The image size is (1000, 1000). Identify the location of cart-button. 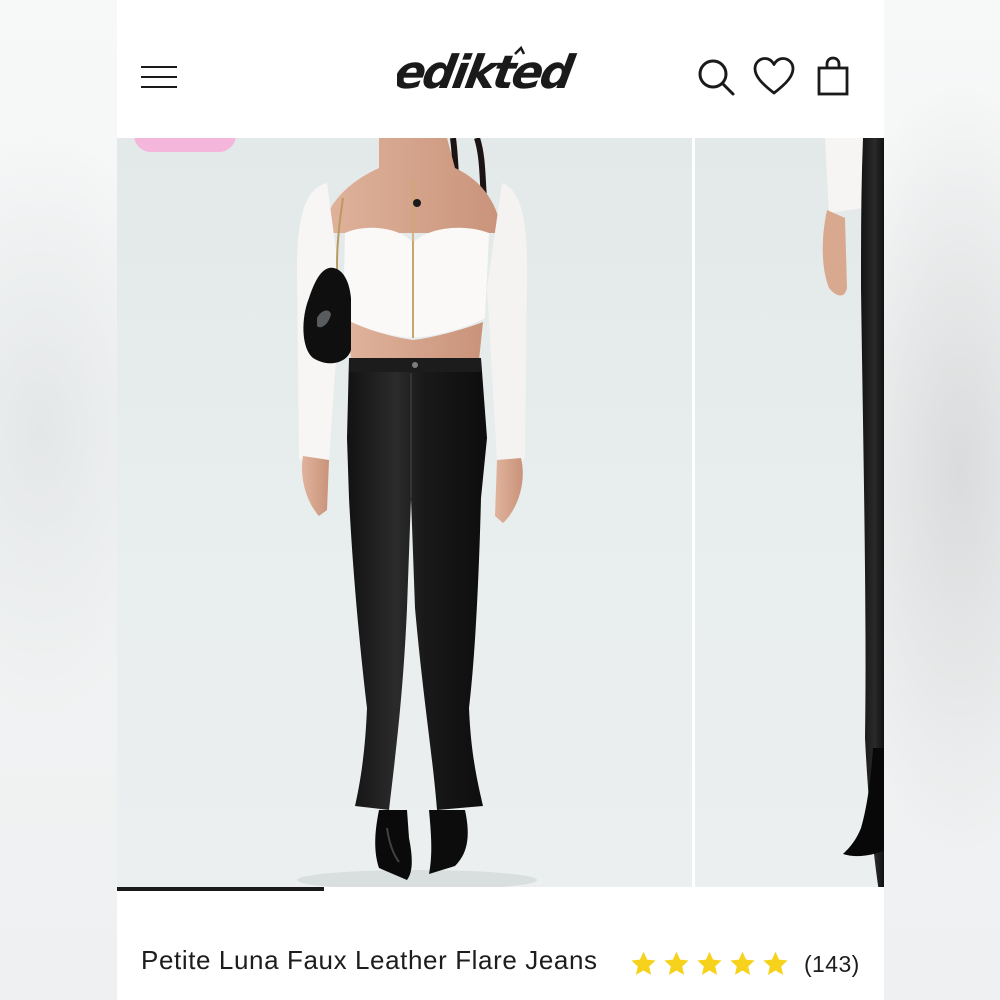
(834, 77).